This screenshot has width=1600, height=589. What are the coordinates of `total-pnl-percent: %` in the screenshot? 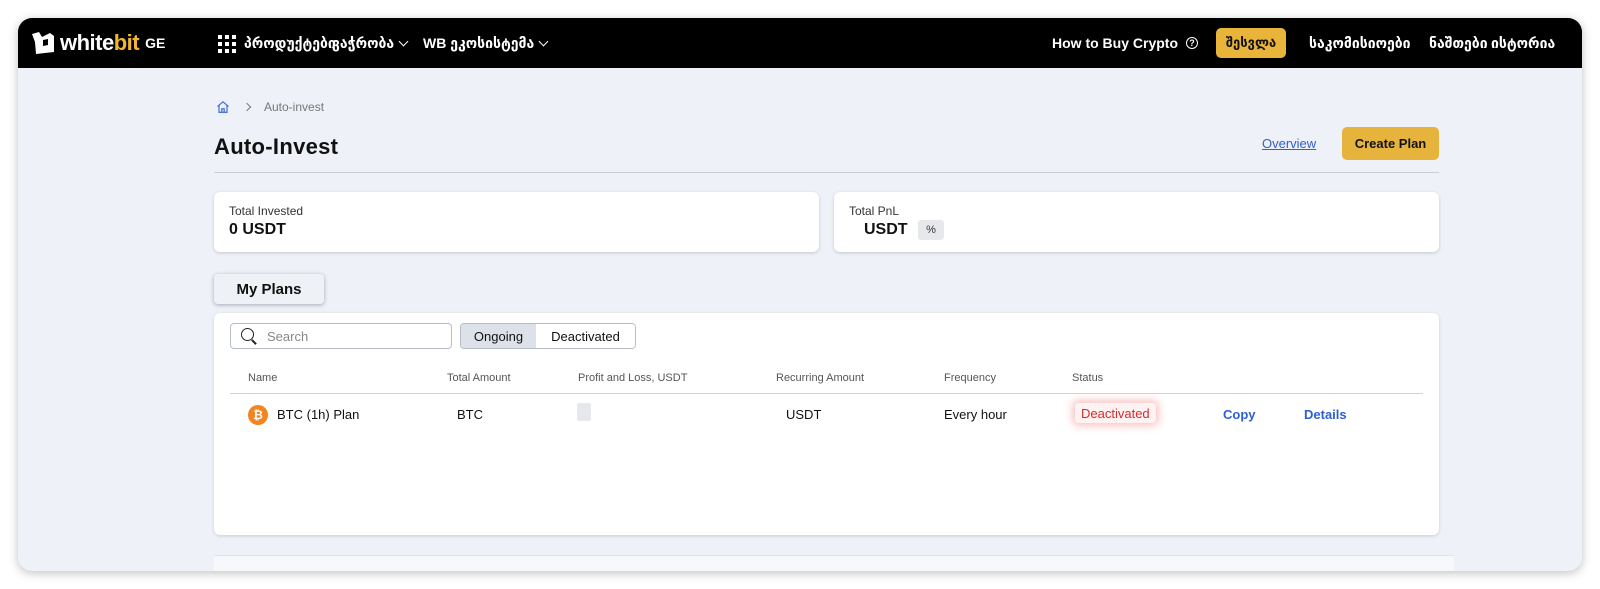 It's located at (931, 230).